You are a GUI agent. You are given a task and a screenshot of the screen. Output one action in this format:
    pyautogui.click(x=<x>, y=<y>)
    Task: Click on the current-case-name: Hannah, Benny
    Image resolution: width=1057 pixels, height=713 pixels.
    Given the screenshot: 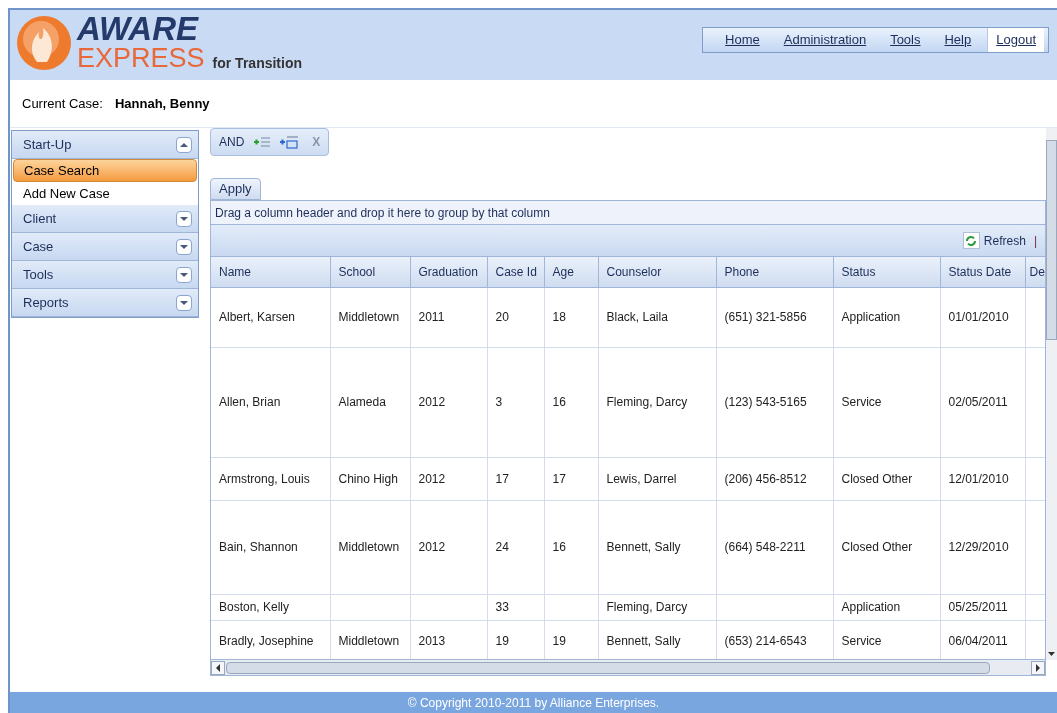 What is the action you would take?
    pyautogui.click(x=162, y=103)
    